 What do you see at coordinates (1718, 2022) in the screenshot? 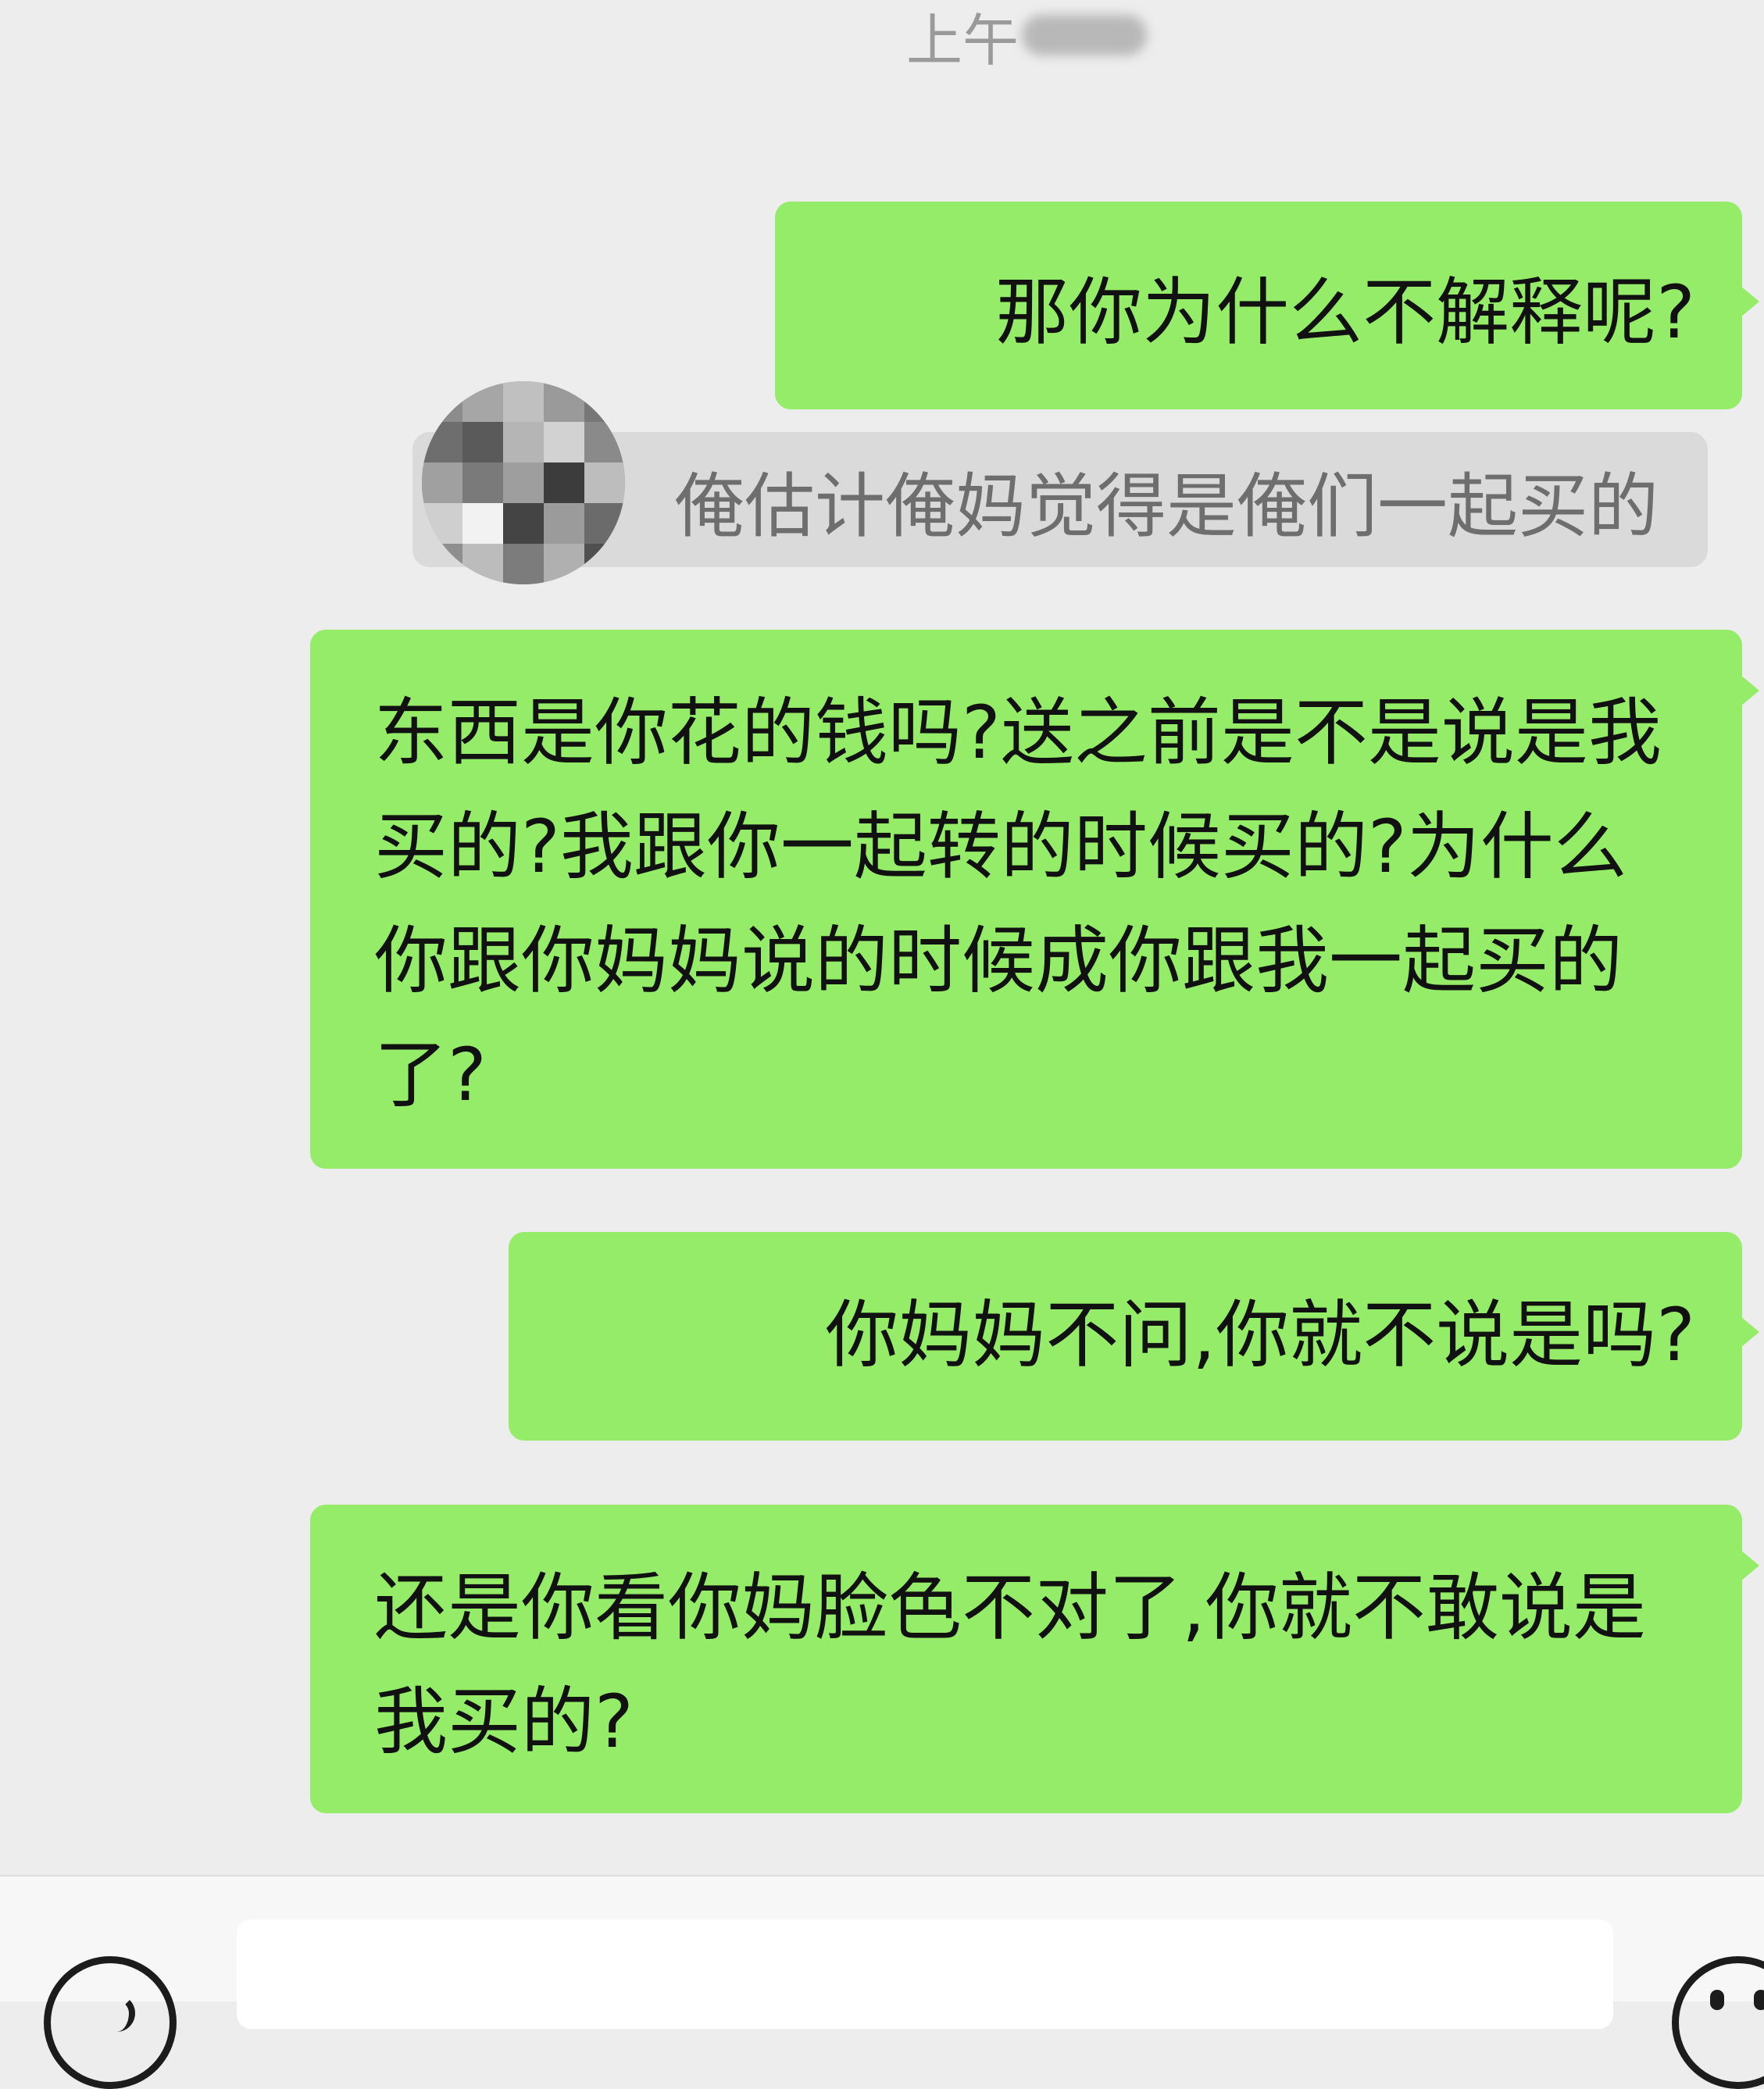
I see `emoji-icon` at bounding box center [1718, 2022].